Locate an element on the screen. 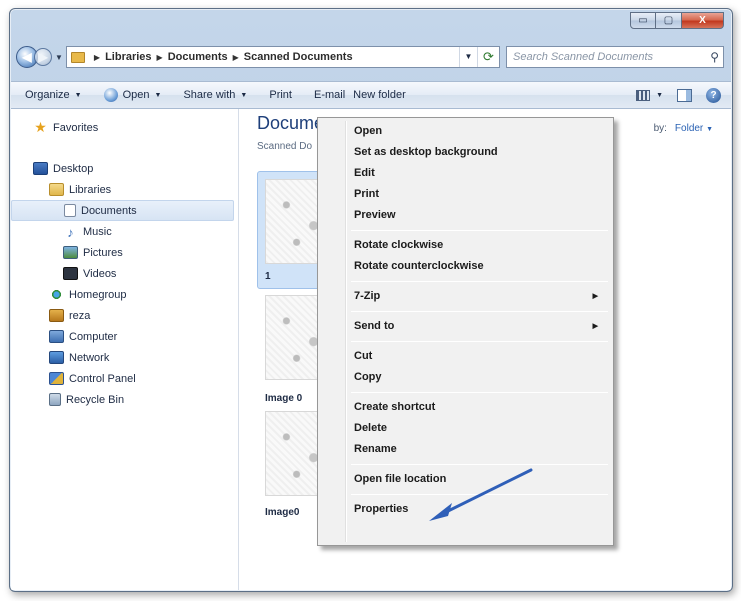 This screenshot has width=741, height=601. share-with-button: Share with ▼ is located at coordinates (215, 95).